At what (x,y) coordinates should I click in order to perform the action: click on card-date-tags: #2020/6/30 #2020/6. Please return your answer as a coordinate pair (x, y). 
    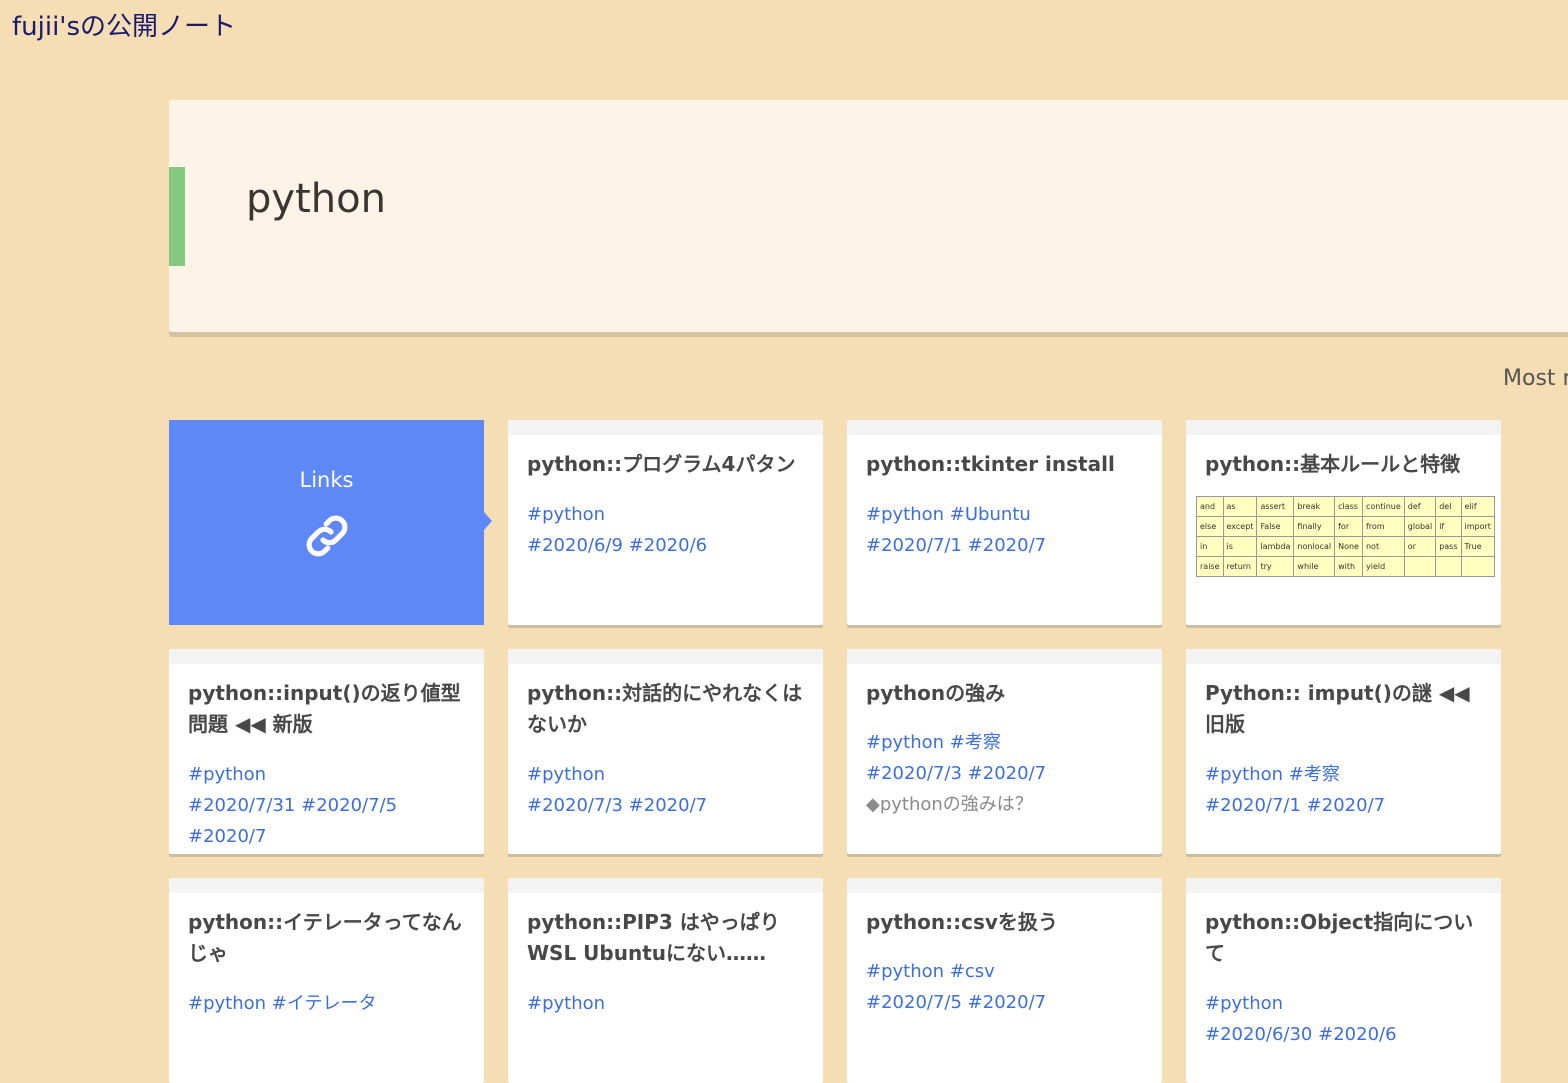
    Looking at the image, I should click on (1343, 1034).